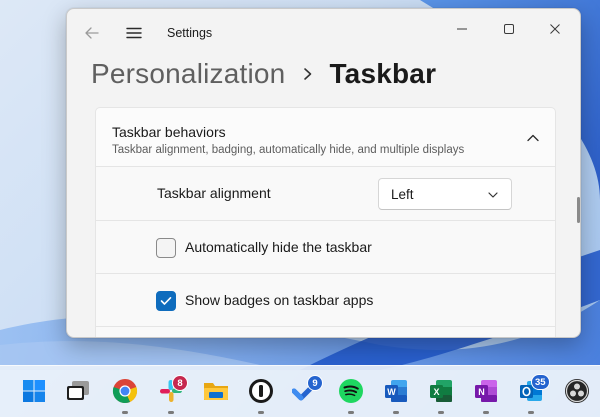  What do you see at coordinates (351, 412) in the screenshot?
I see `spotify-running-indicator` at bounding box center [351, 412].